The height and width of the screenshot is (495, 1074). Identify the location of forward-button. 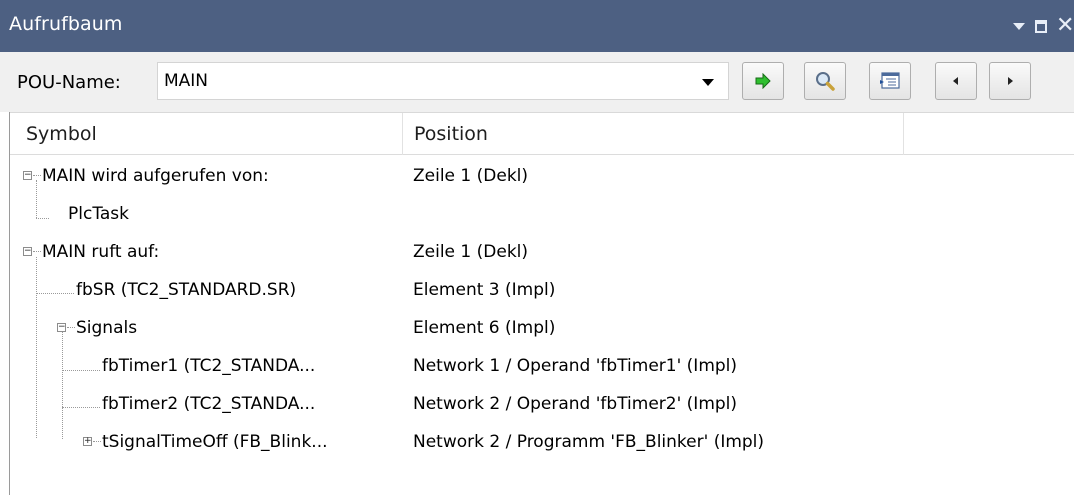
(1010, 81).